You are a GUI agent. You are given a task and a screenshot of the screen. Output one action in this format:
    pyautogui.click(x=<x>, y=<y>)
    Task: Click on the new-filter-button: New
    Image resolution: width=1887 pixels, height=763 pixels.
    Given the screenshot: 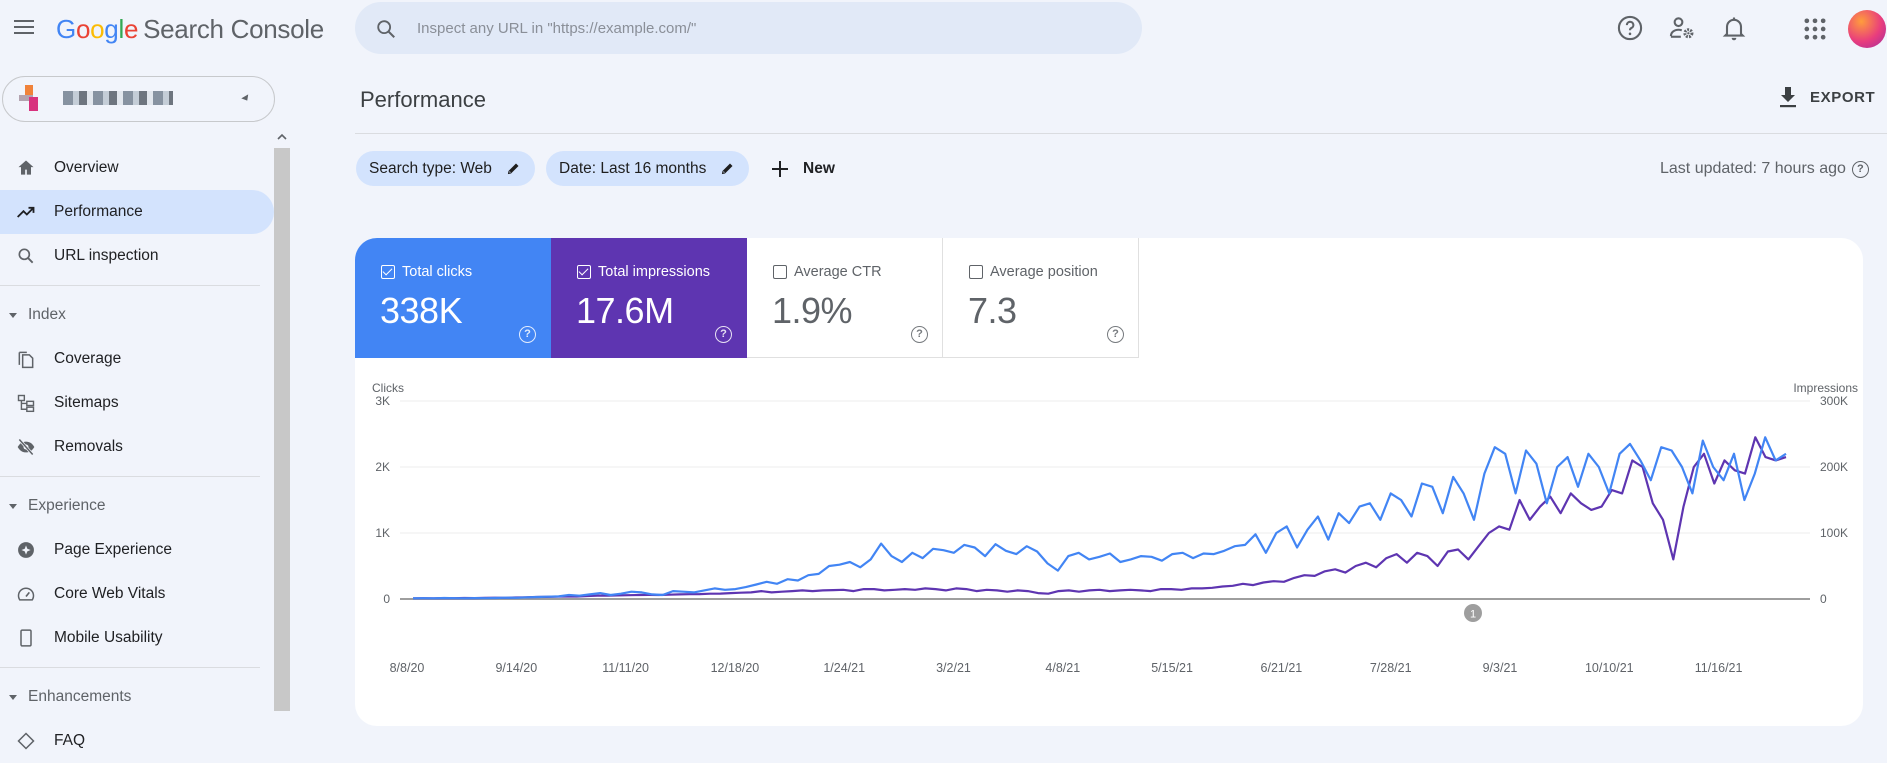 What is the action you would take?
    pyautogui.click(x=803, y=168)
    